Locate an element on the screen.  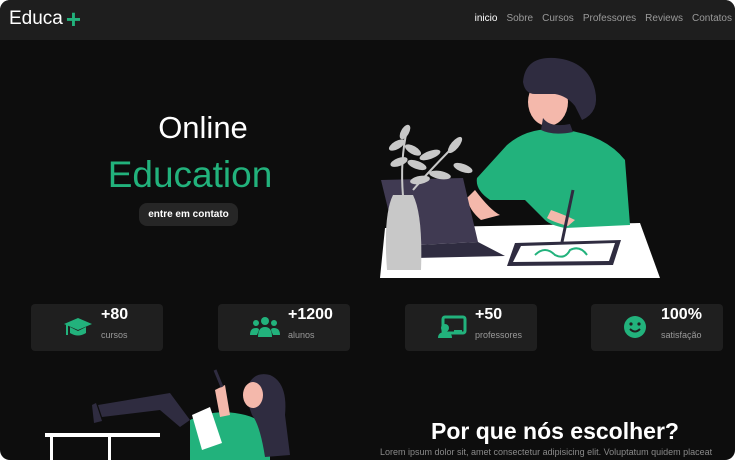
nav-item-cursos: Cursos is located at coordinates (558, 18).